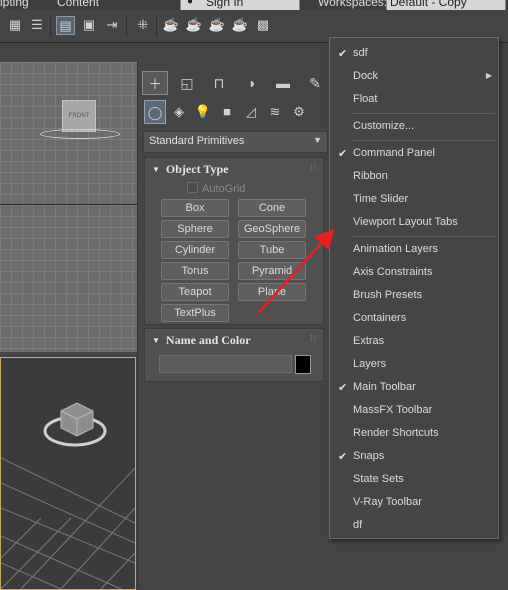 This screenshot has width=508, height=590. Describe the element at coordinates (414, 480) in the screenshot. I see `menu-item-state-sets: State Sets` at that location.